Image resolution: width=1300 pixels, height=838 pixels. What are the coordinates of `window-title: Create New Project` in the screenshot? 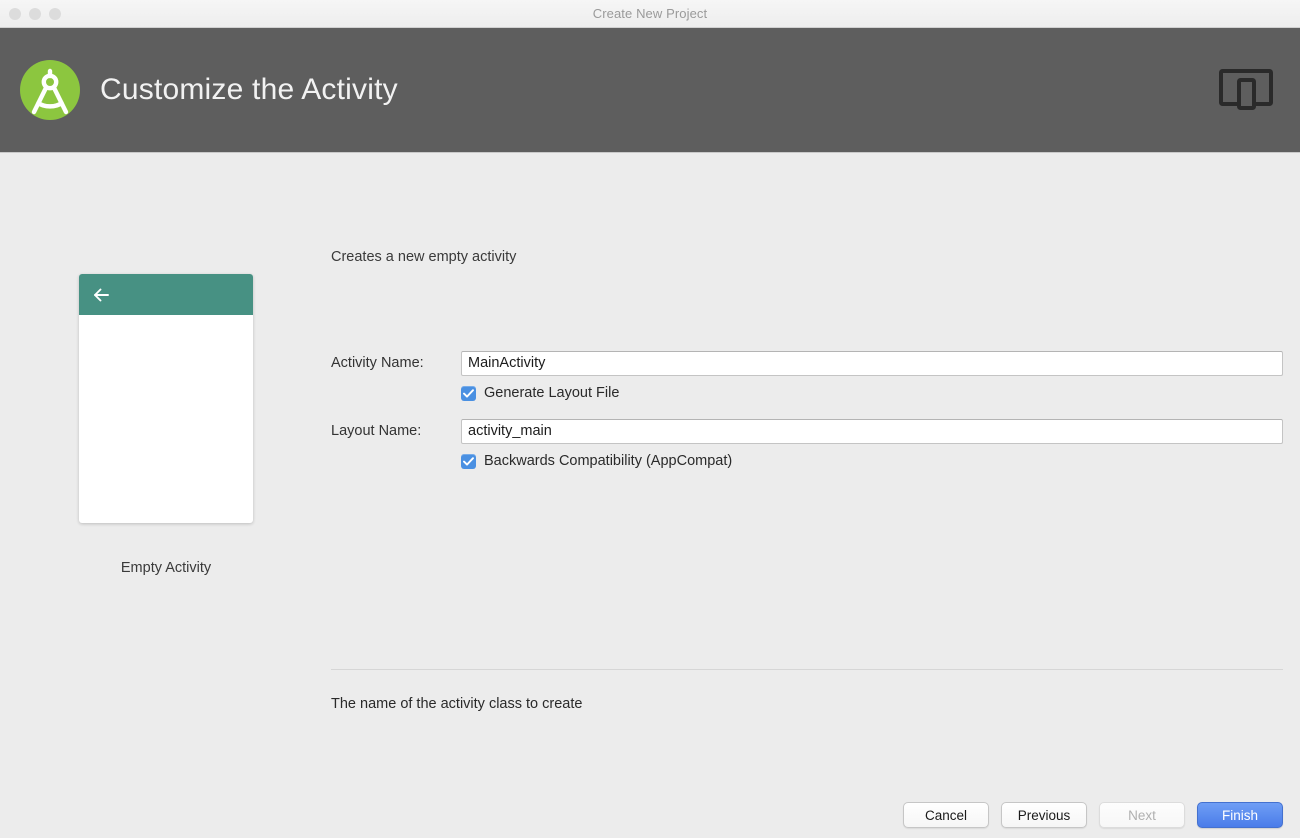 It's located at (650, 13).